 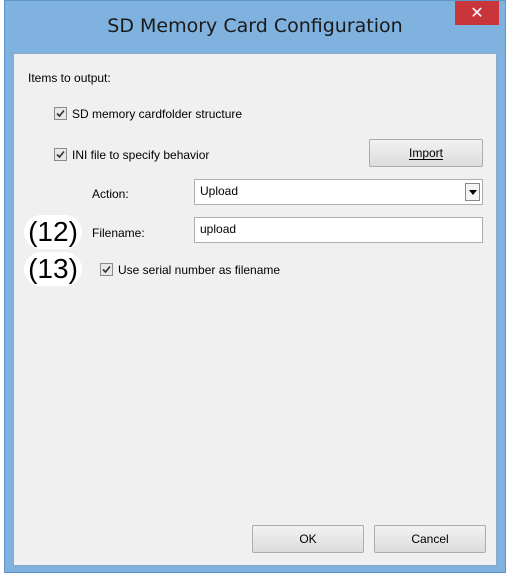 I want to click on callout-13: (13), so click(x=53, y=269).